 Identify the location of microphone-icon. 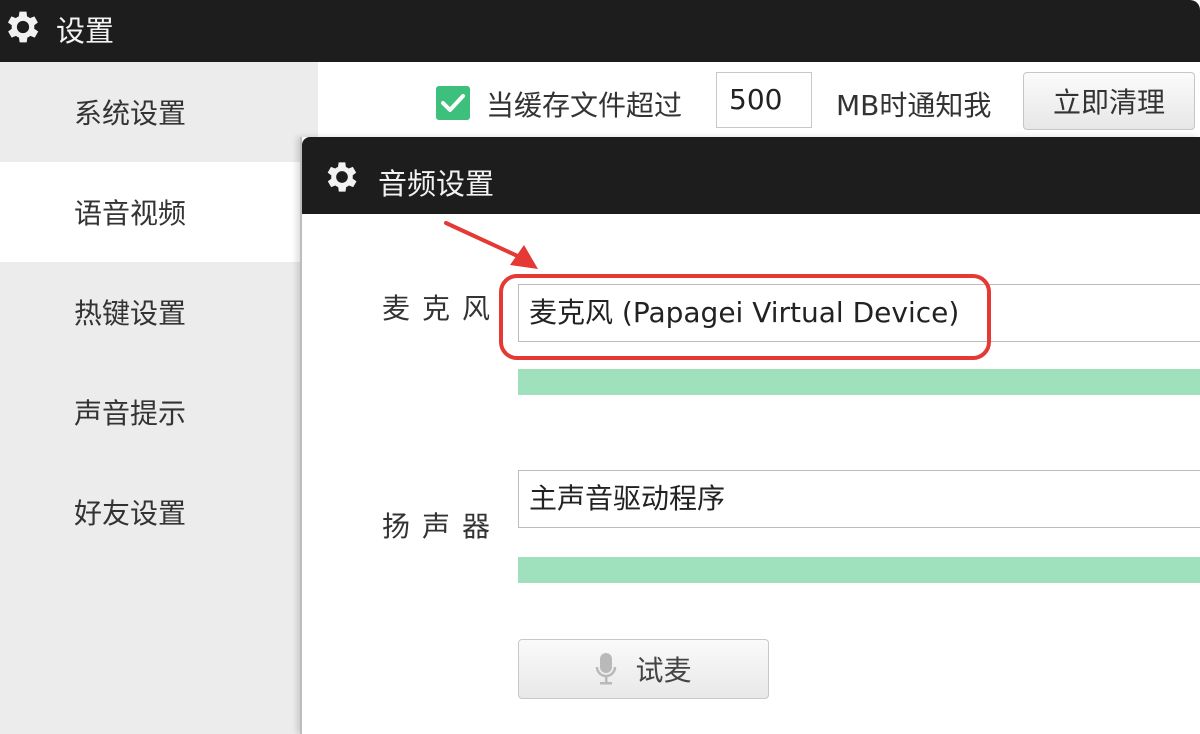
(606, 669).